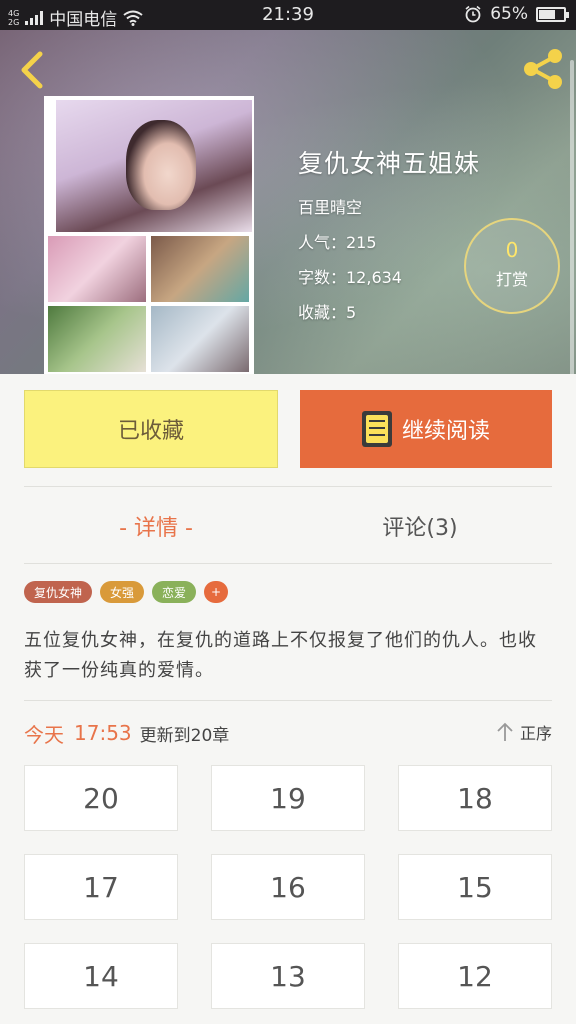 The width and height of the screenshot is (576, 1024). I want to click on tab-bar: - 详情 - 评论(3), so click(288, 526).